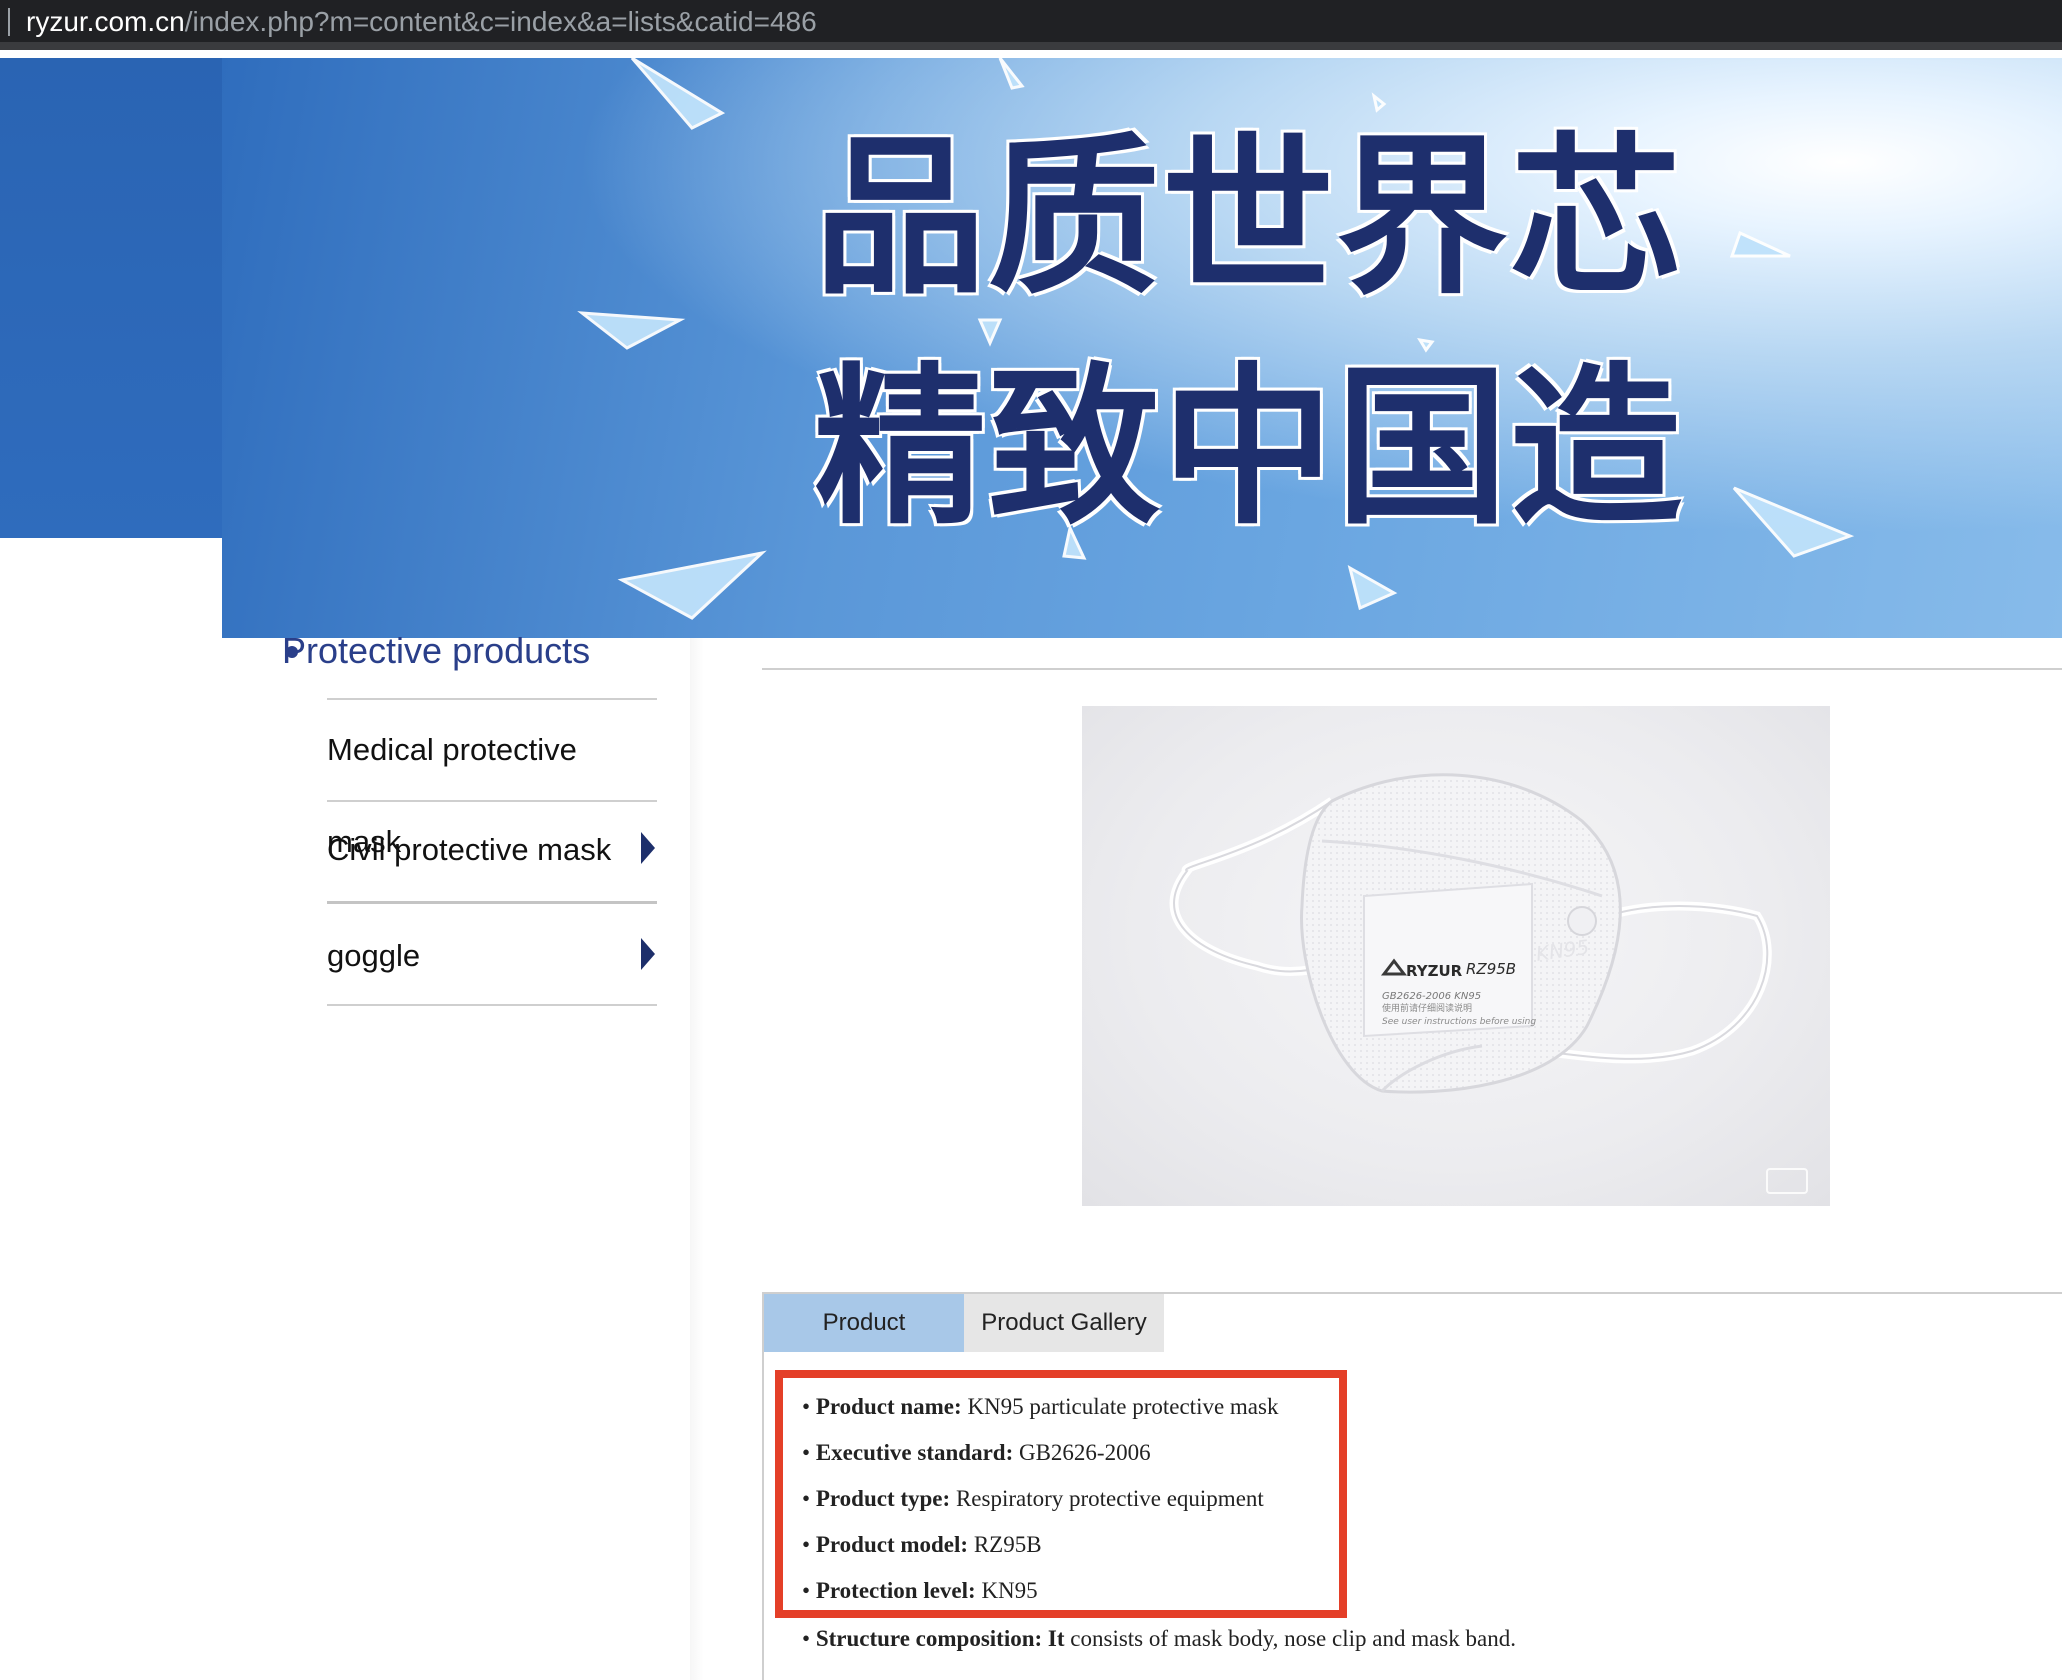  What do you see at coordinates (1431, 996) in the screenshot?
I see `mask-standard: GB2626-2006 KN95` at bounding box center [1431, 996].